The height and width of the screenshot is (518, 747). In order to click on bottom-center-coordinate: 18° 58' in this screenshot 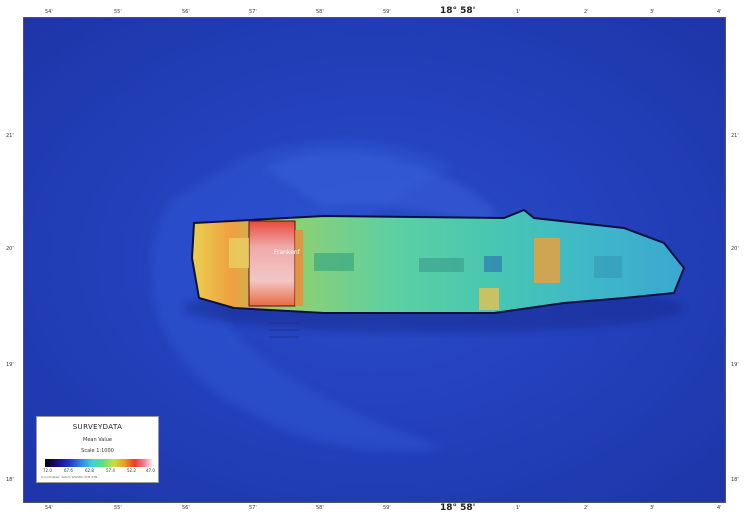, I will do `click(458, 508)`.